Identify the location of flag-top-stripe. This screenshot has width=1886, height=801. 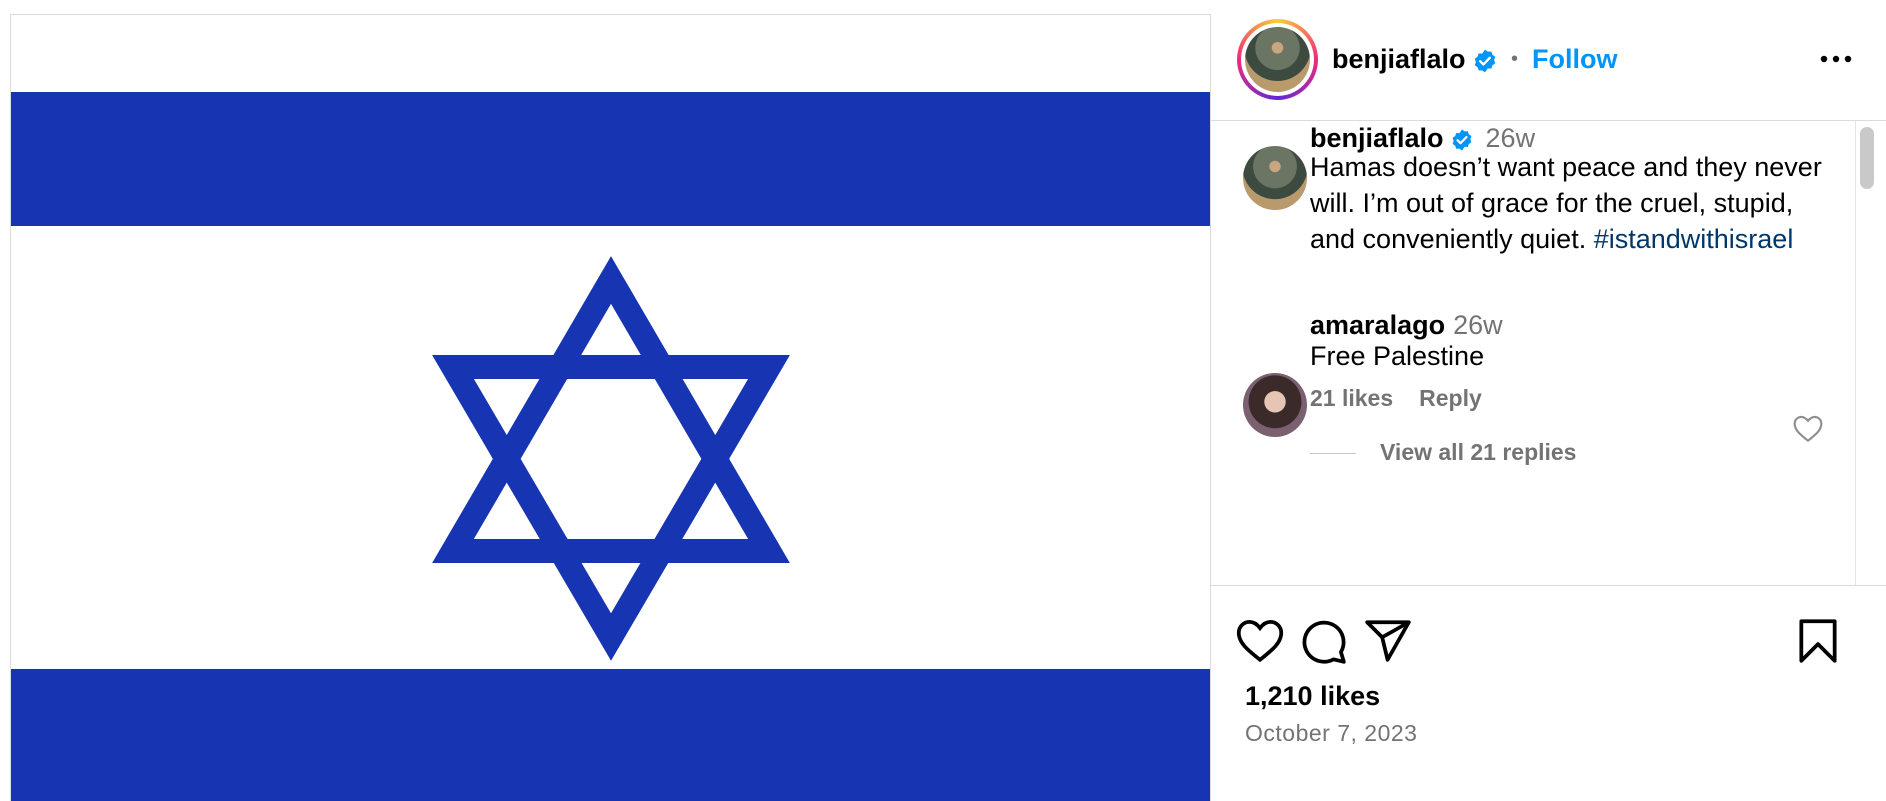
(610, 159).